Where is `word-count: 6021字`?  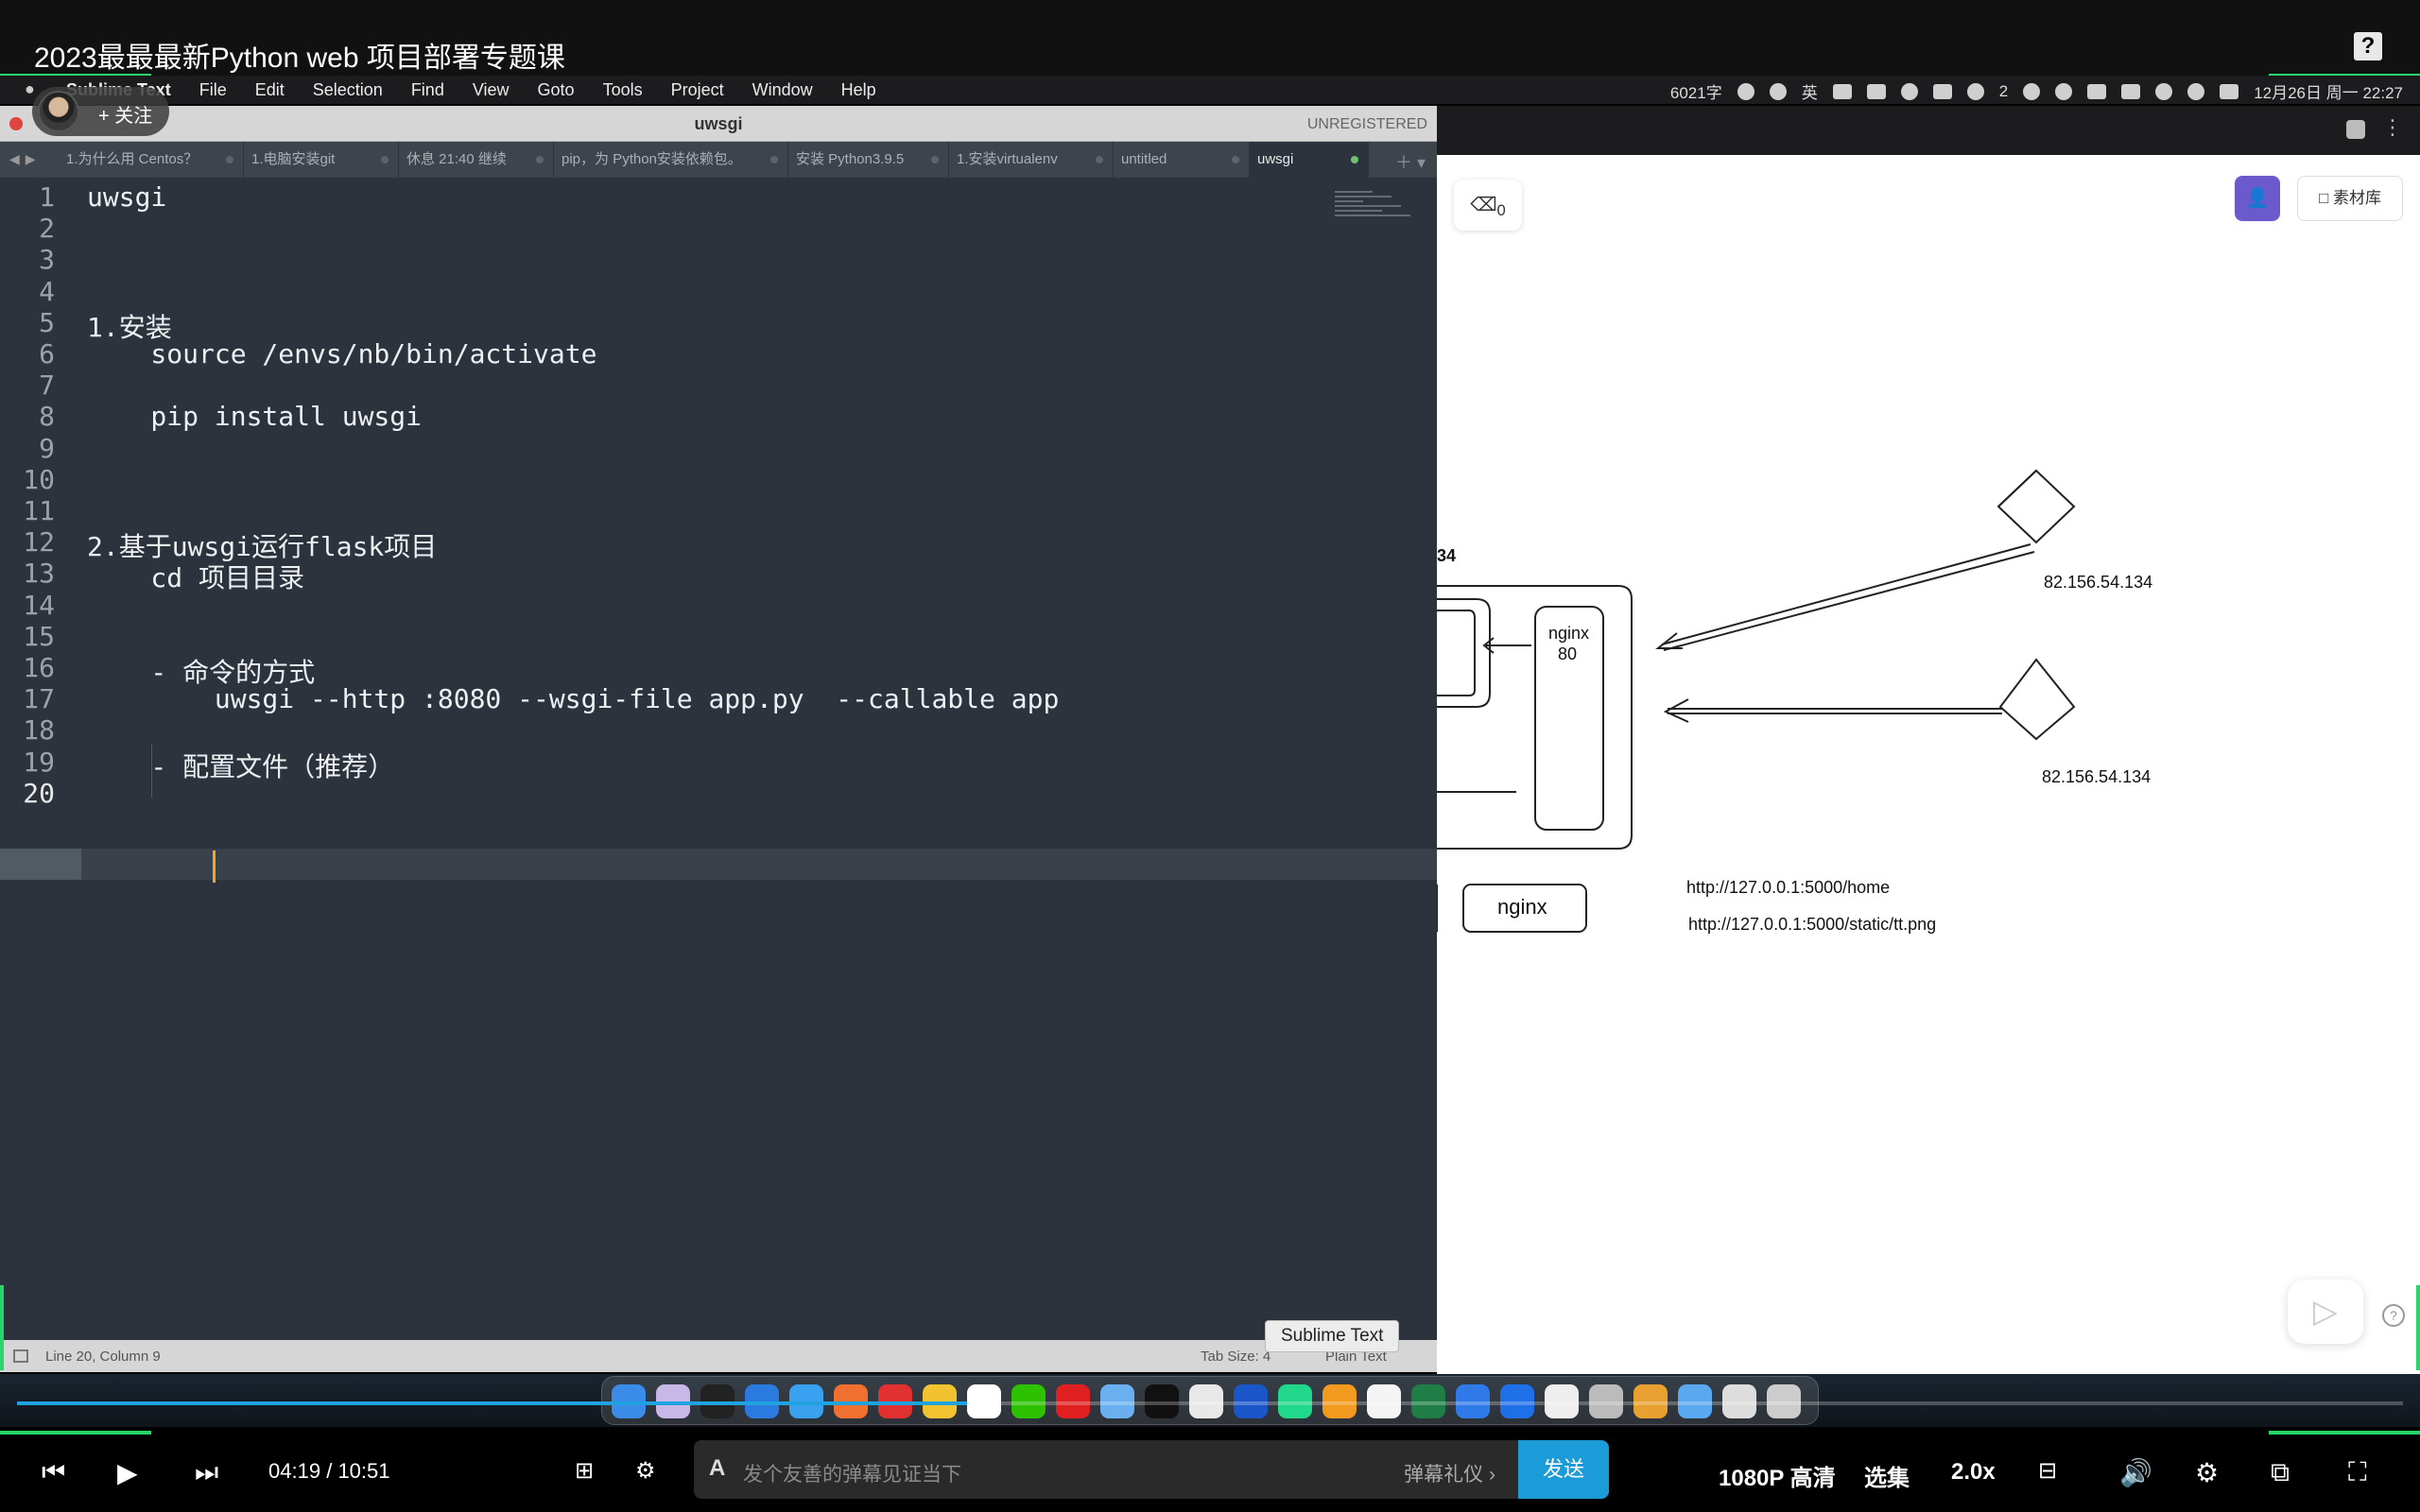 word-count: 6021字 is located at coordinates (1696, 91).